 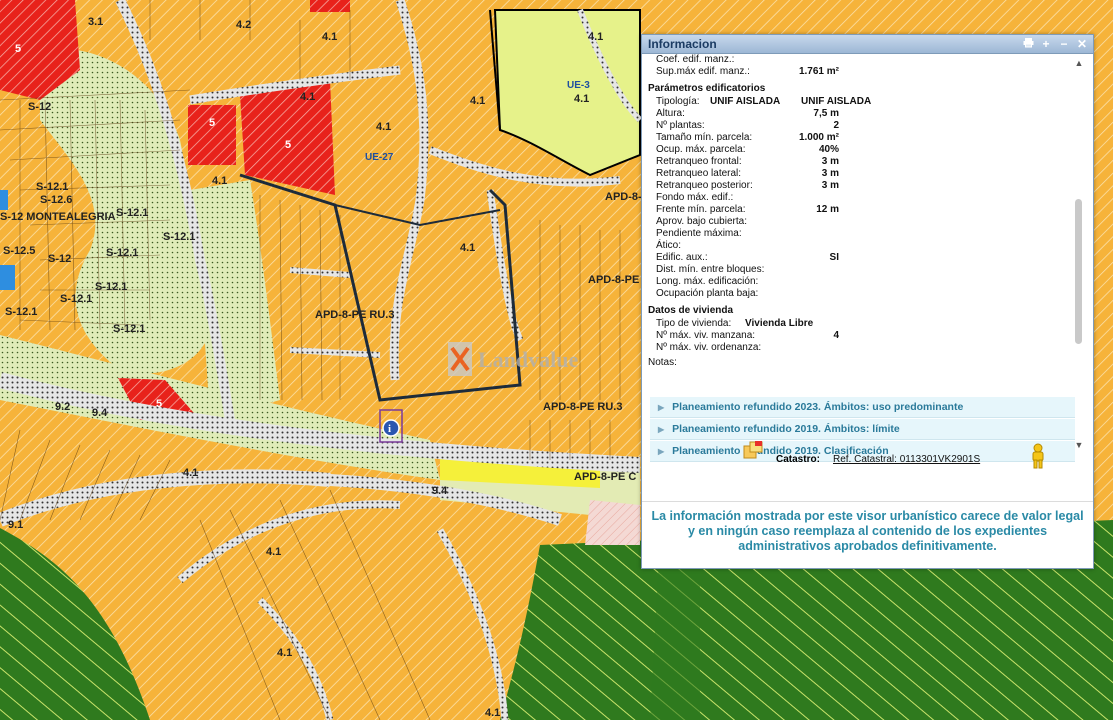 I want to click on attr-row: Nº máx. viv. ordenanza:, so click(x=860, y=348).